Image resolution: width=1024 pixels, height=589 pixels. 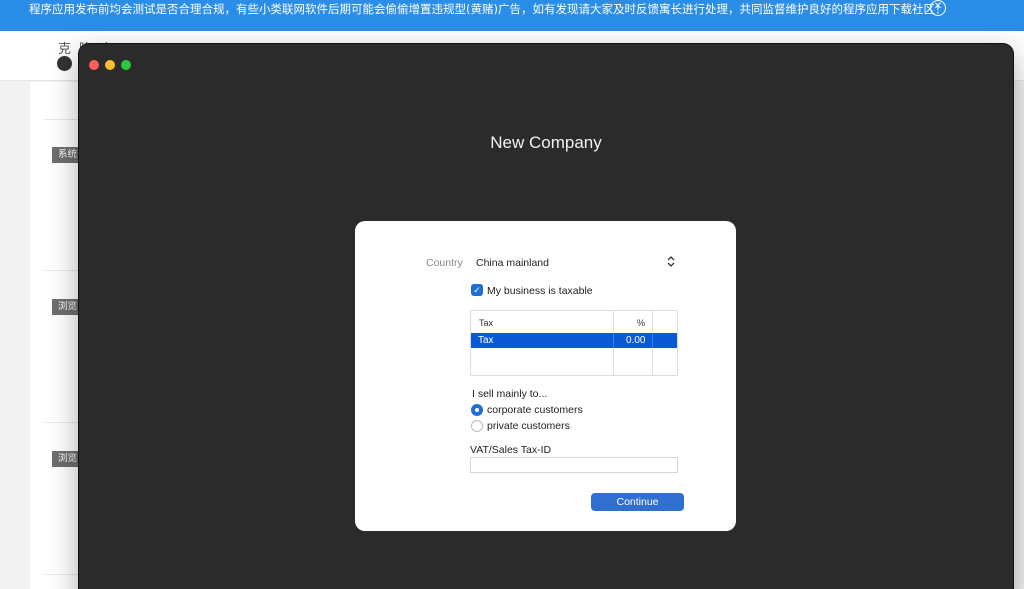 I want to click on taxable-checkbox: ✓, so click(x=477, y=290).